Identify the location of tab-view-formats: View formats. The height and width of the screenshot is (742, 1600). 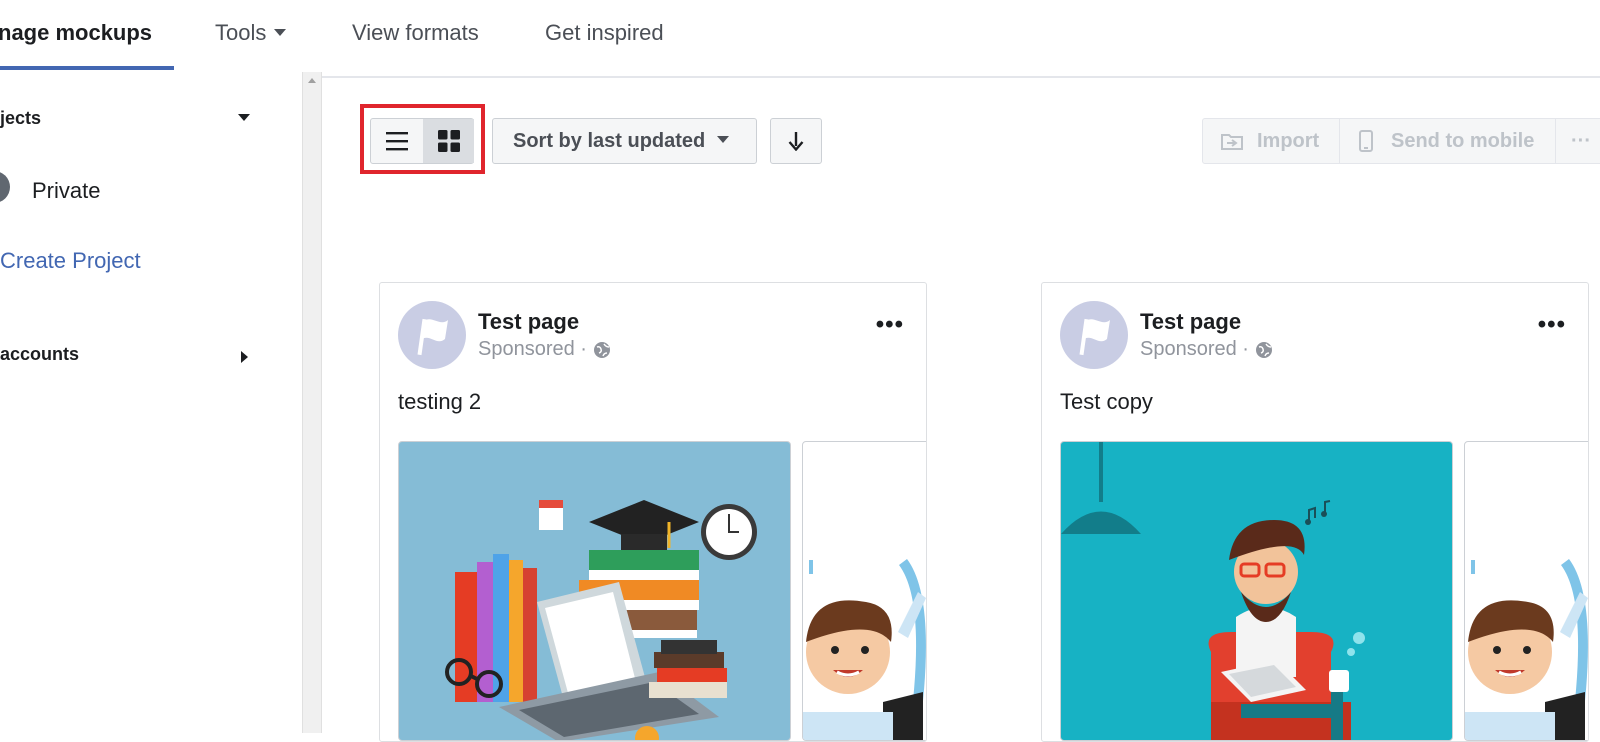
(415, 33).